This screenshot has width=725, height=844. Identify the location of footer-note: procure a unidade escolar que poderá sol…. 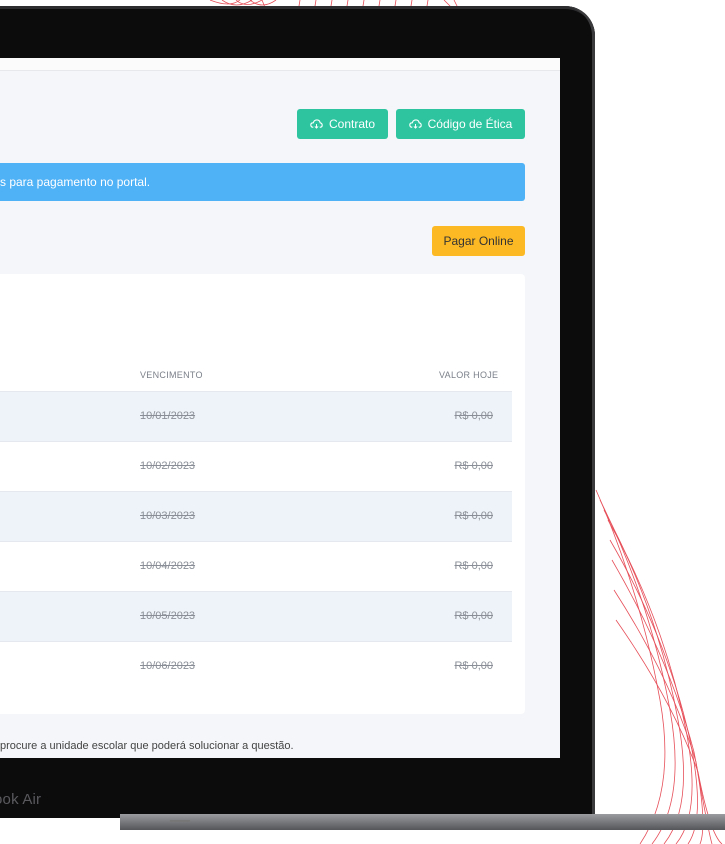
(147, 746).